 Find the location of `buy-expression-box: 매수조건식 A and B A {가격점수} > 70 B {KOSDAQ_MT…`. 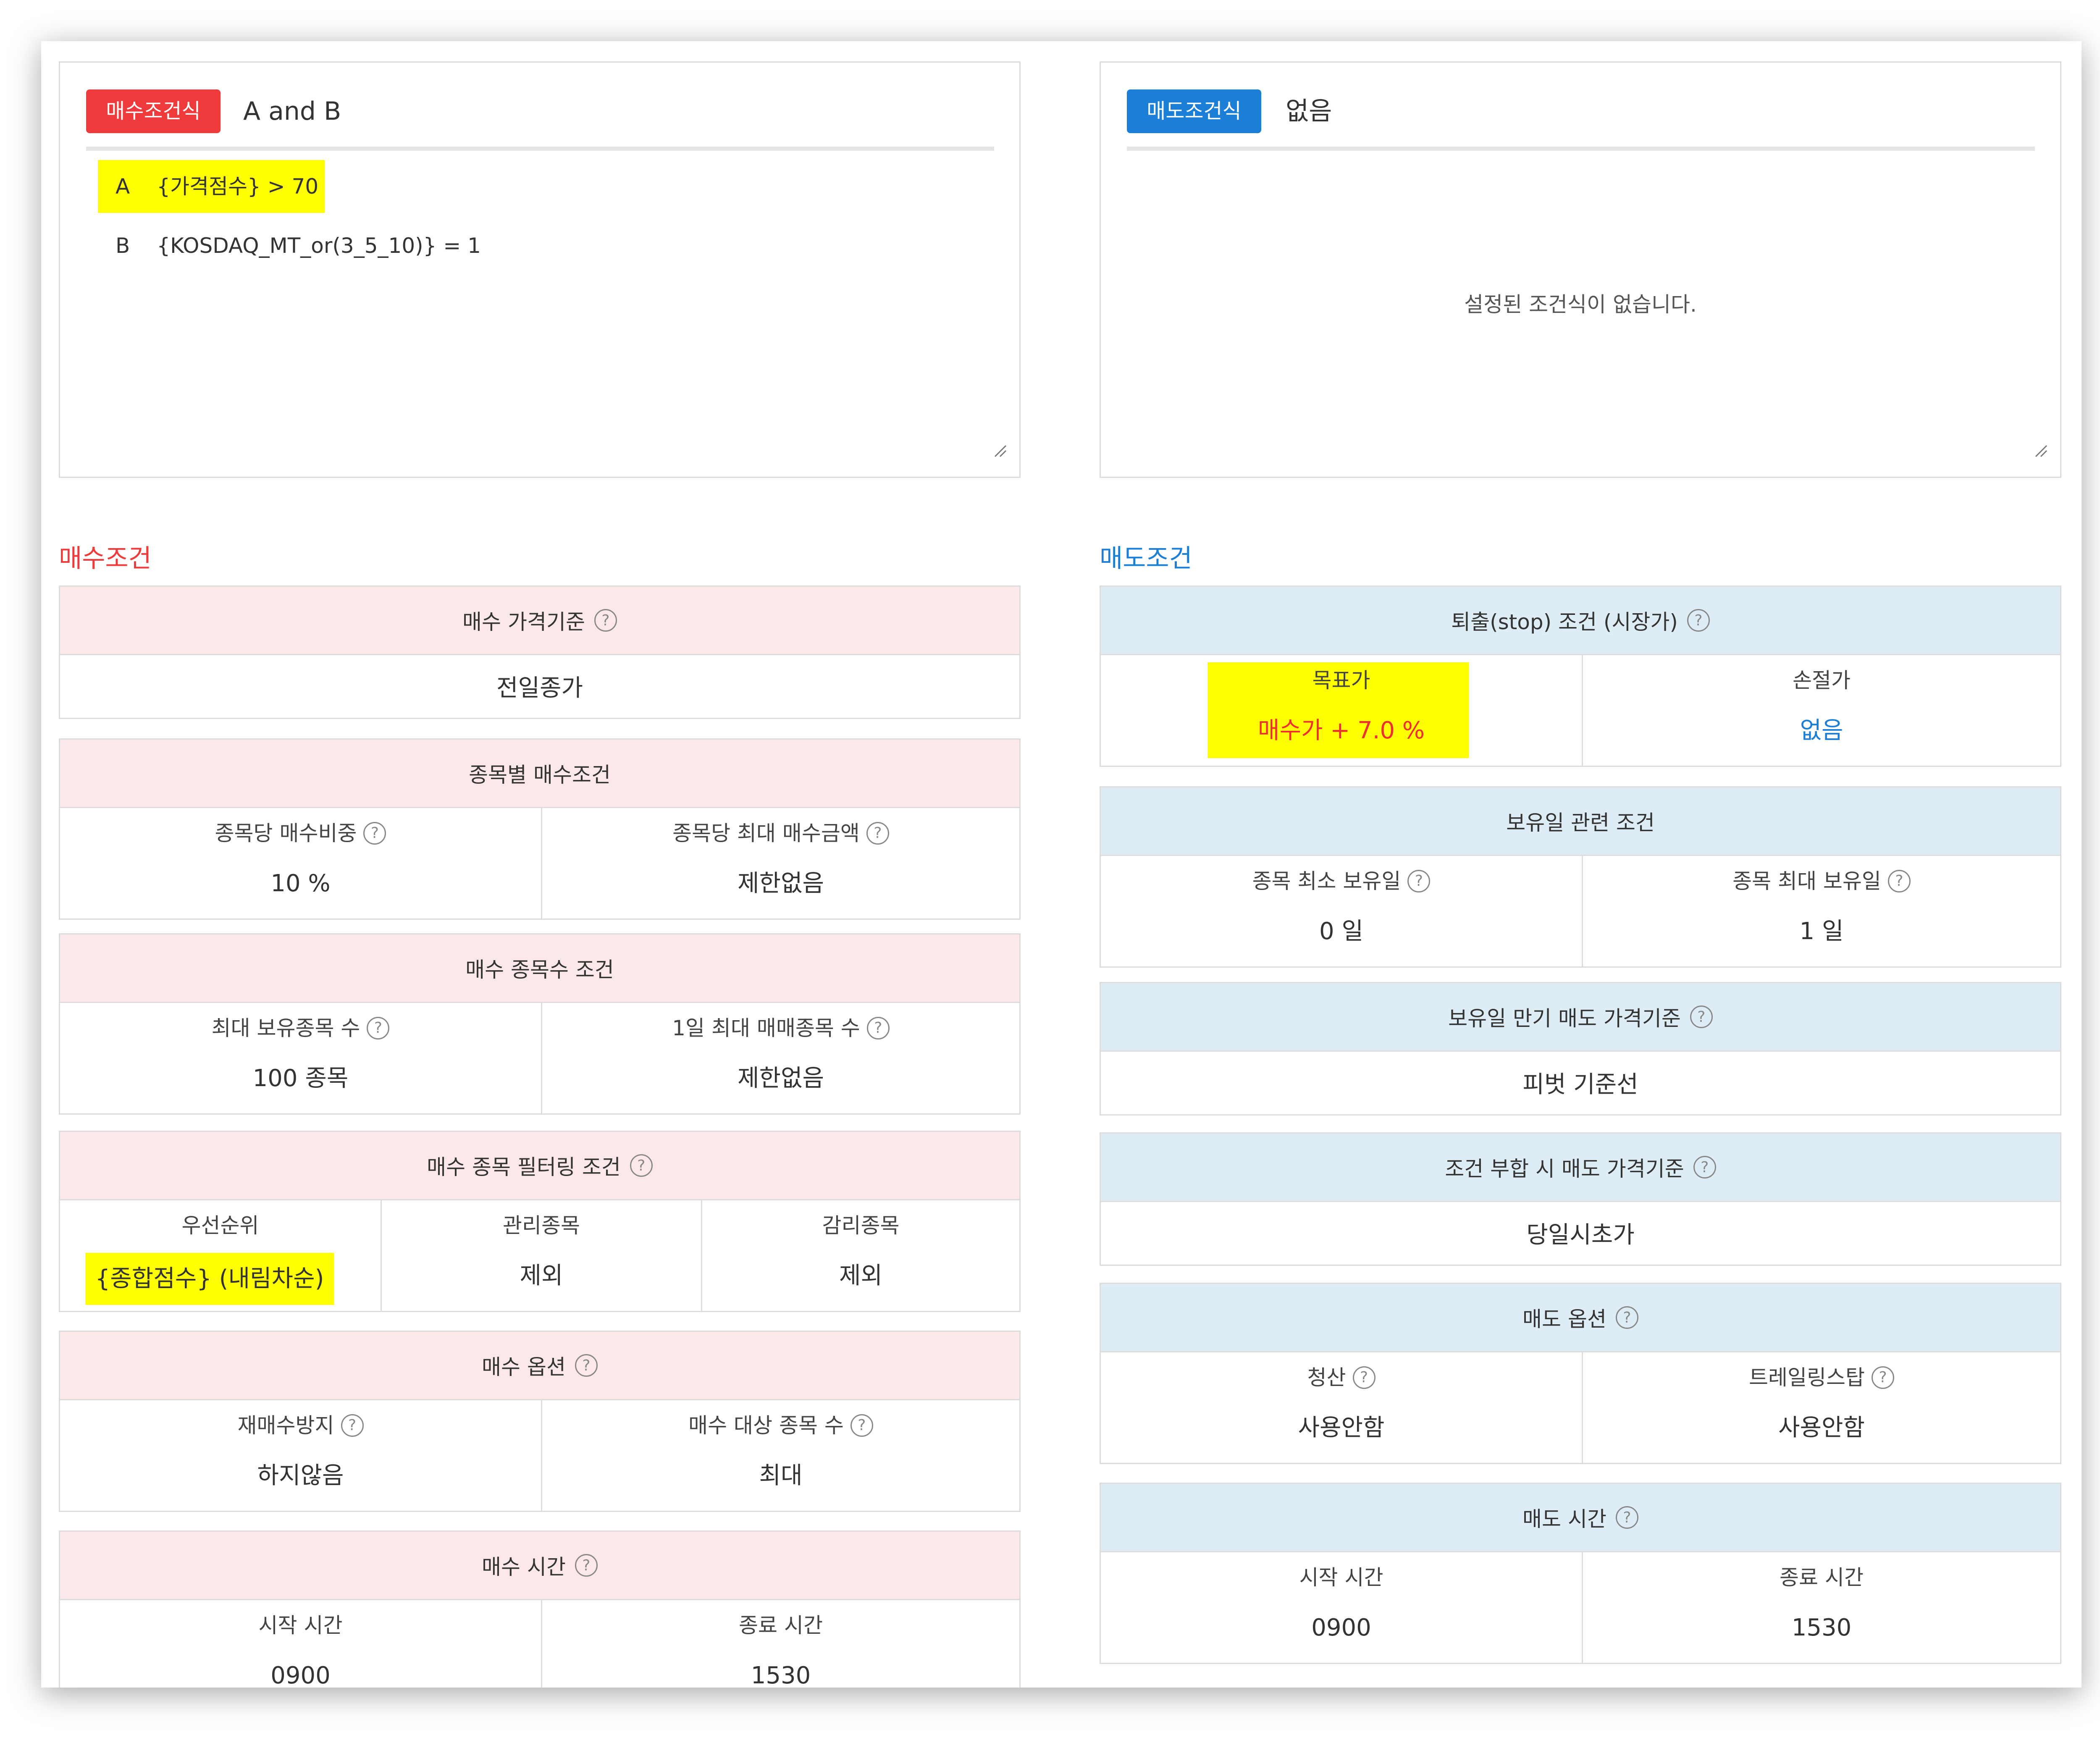

buy-expression-box: 매수조건식 A and B A {가격점수} > 70 B {KOSDAQ_MT… is located at coordinates (540, 269).